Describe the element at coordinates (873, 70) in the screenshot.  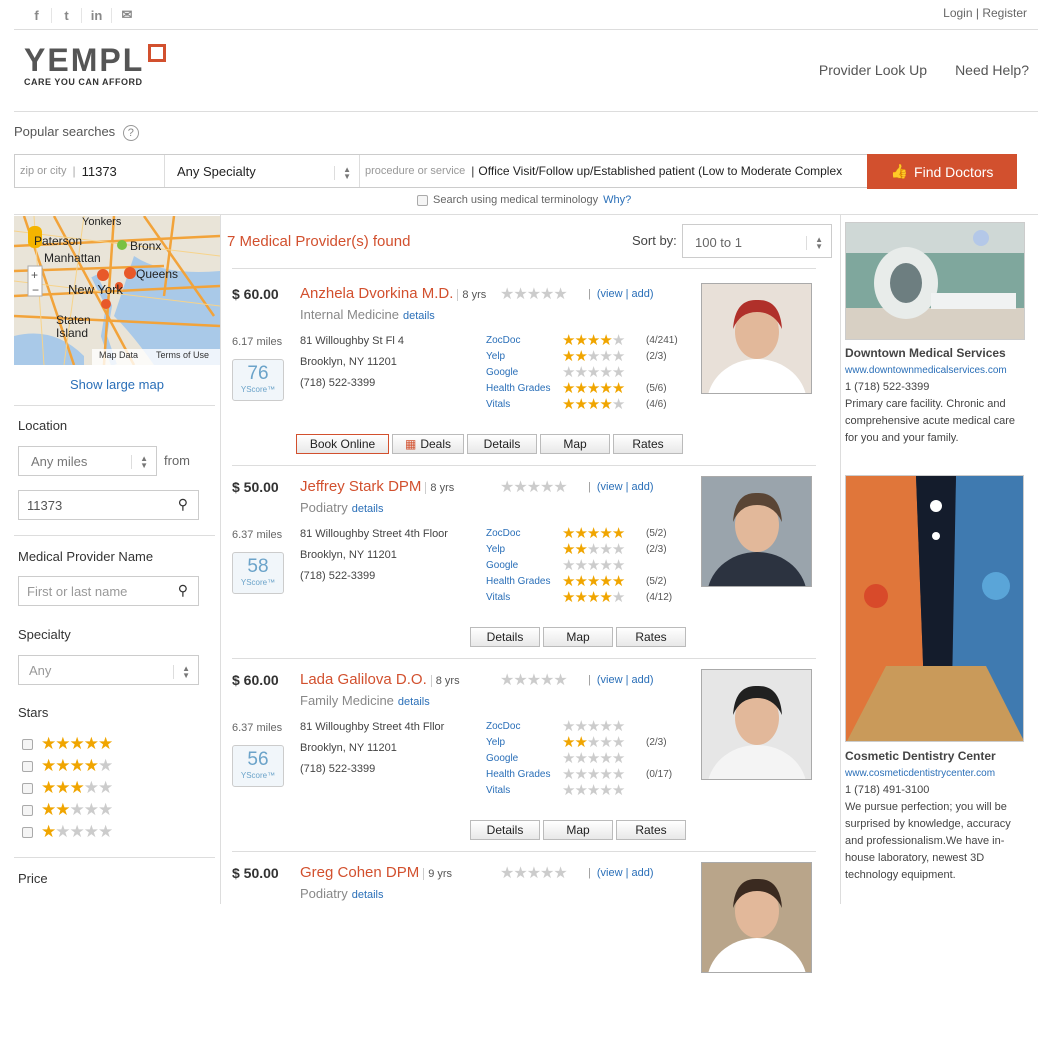
I see `nav-provider-lookup: Provider Look Up` at that location.